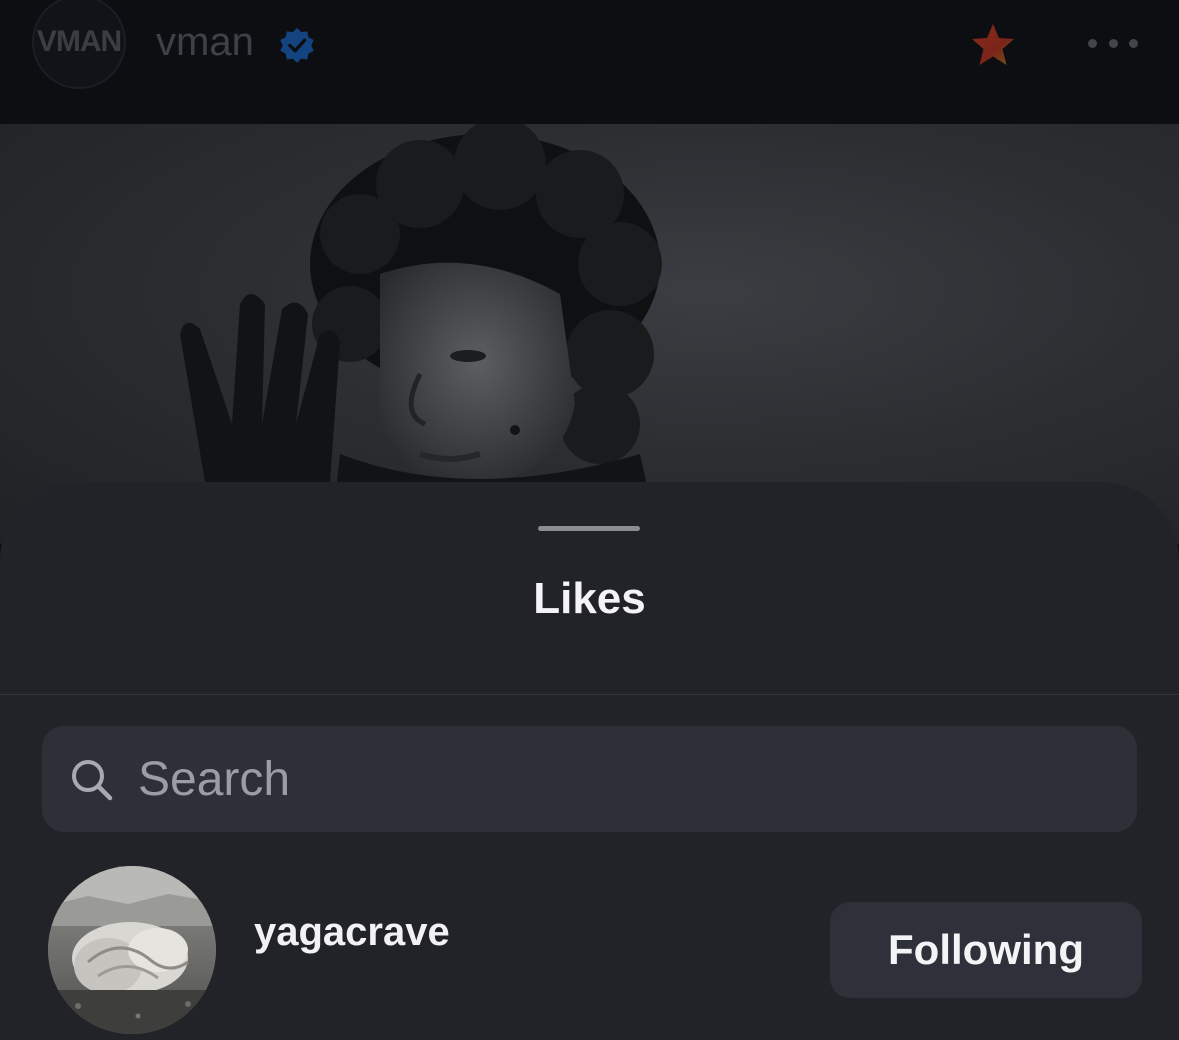  I want to click on username: yagacrave, so click(352, 932).